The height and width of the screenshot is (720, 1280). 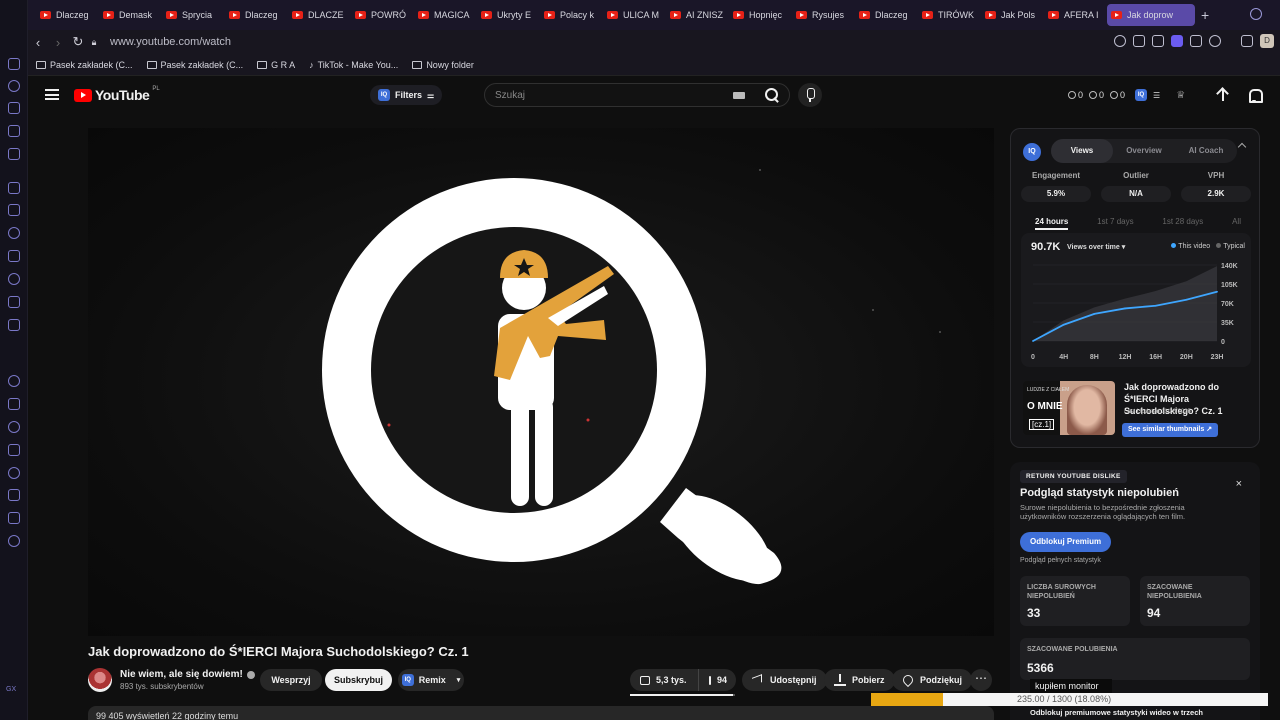 What do you see at coordinates (14, 495) in the screenshot?
I see `sidebar-download-icon` at bounding box center [14, 495].